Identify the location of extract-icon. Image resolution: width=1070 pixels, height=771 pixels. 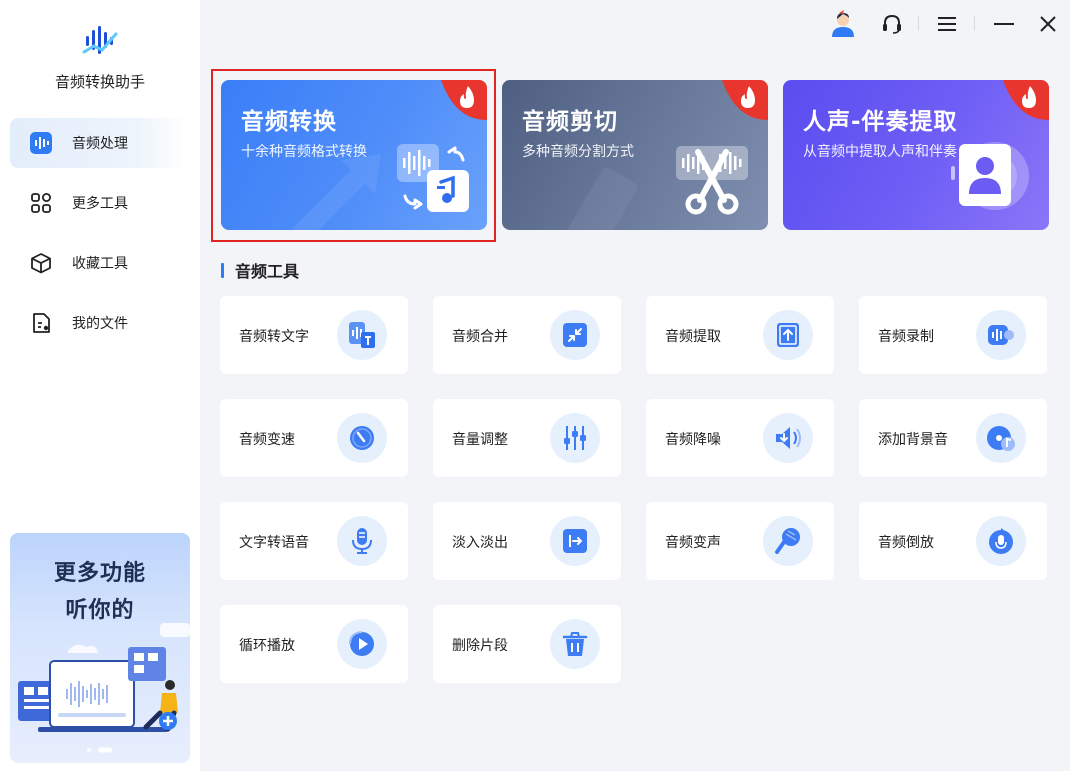
(788, 335).